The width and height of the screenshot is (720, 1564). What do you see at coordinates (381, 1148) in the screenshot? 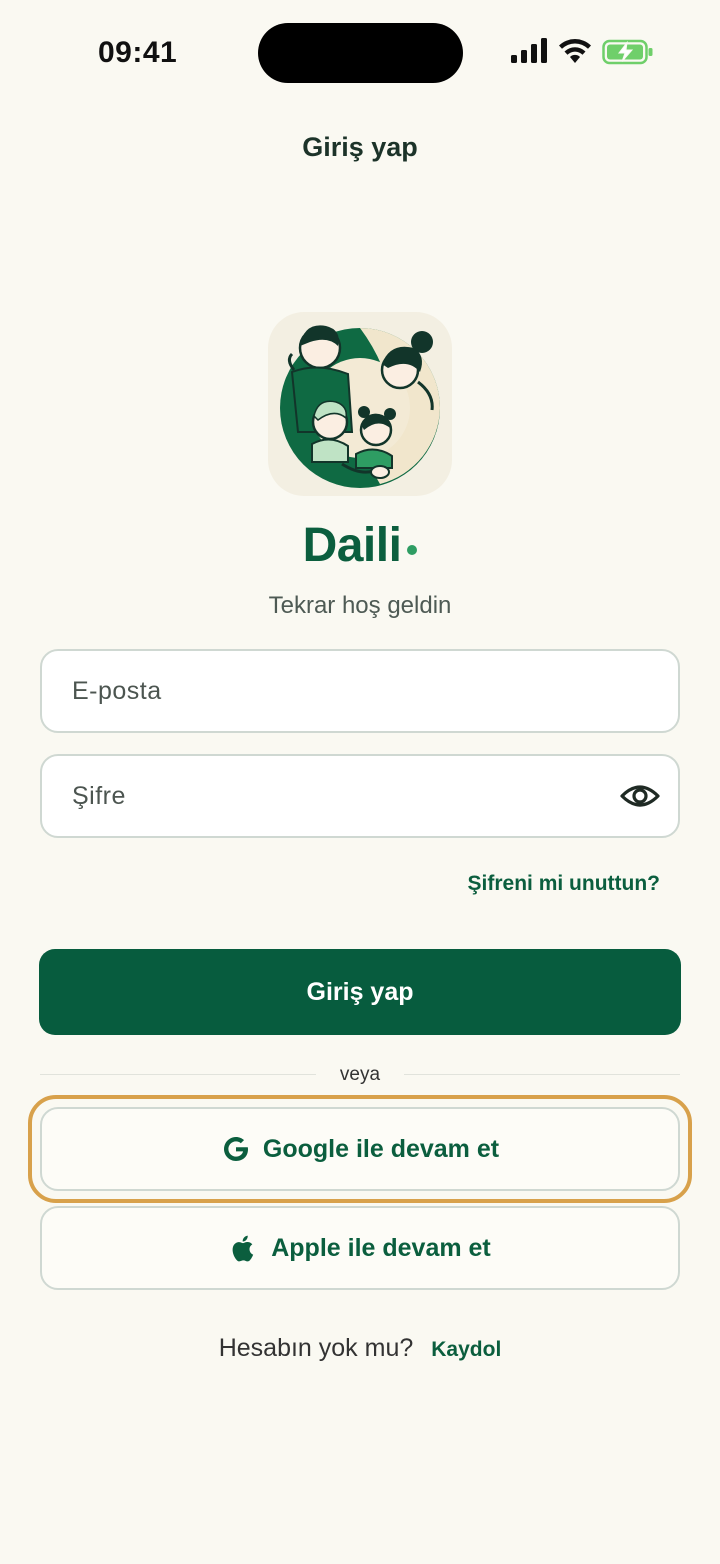
I see `google-button-label: Google ile devam et` at bounding box center [381, 1148].